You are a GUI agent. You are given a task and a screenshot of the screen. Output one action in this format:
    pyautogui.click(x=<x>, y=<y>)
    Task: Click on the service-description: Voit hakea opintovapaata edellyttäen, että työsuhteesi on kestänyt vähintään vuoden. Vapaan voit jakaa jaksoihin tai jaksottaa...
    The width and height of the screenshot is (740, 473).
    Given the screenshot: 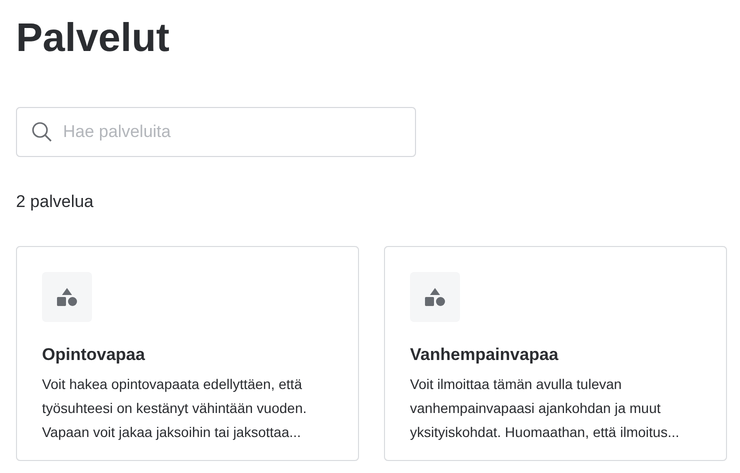 What is the action you would take?
    pyautogui.click(x=175, y=408)
    